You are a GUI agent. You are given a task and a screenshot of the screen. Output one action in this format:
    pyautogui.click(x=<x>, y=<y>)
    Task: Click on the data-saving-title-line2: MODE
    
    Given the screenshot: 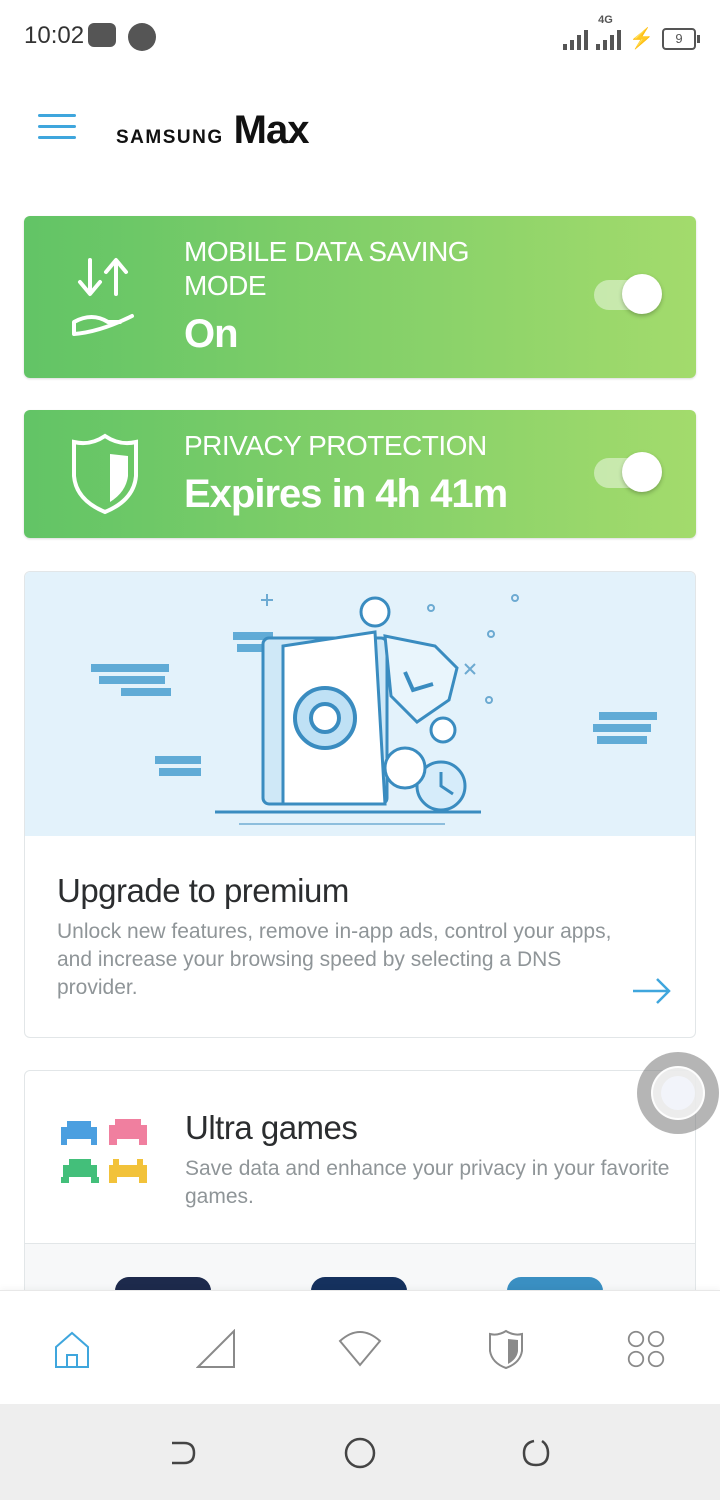 What is the action you would take?
    pyautogui.click(x=225, y=285)
    